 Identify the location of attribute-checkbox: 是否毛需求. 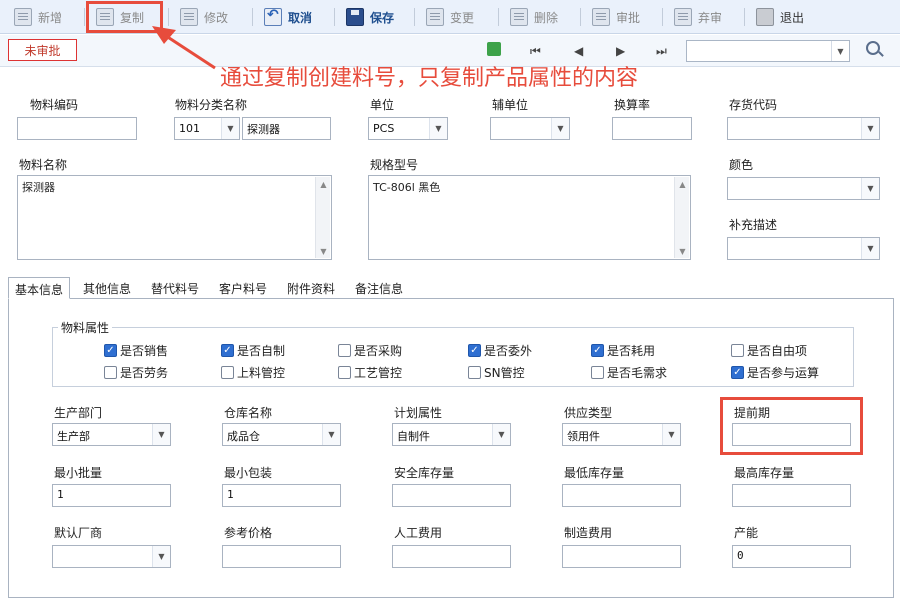
(629, 372).